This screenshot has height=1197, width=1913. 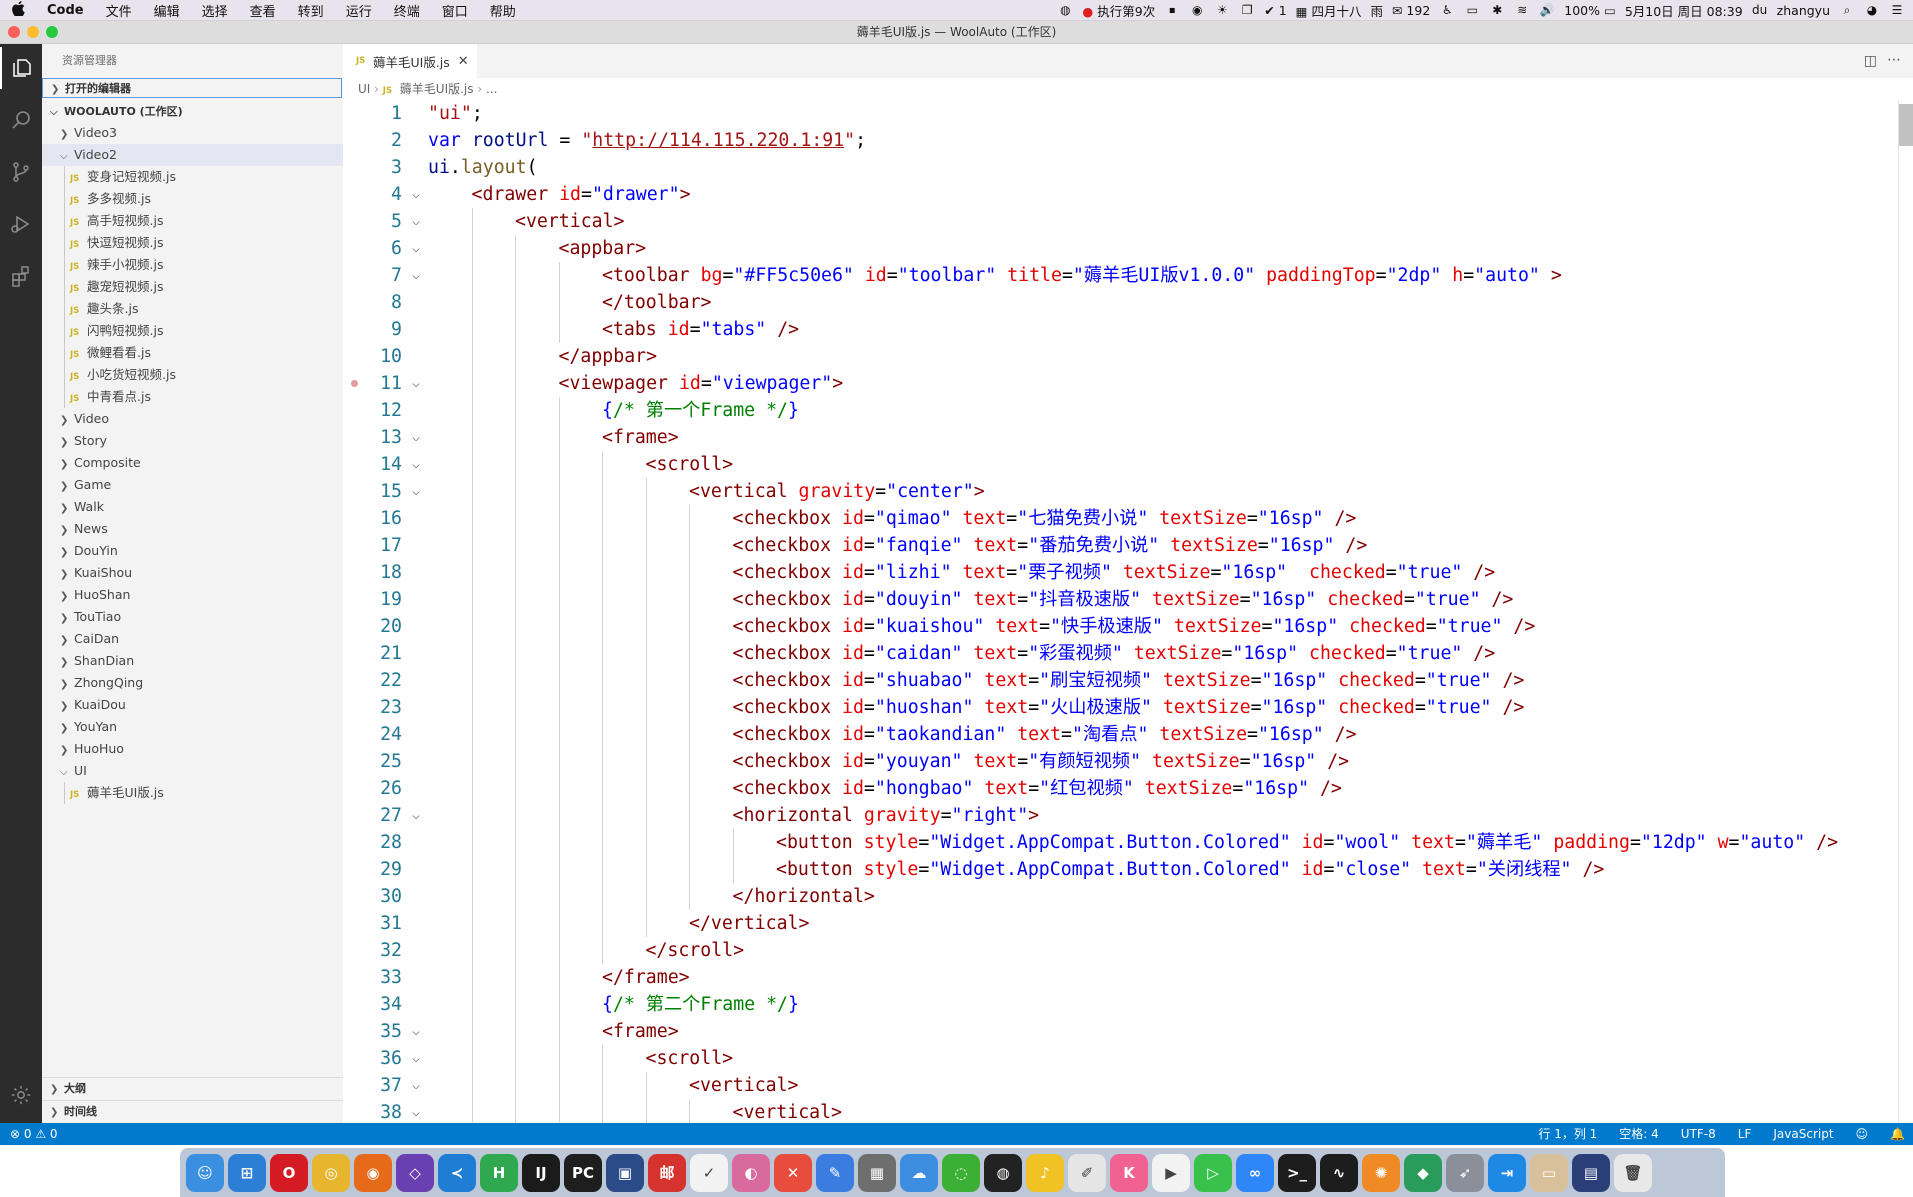 I want to click on opera-app-icon: O, so click(x=289, y=1172).